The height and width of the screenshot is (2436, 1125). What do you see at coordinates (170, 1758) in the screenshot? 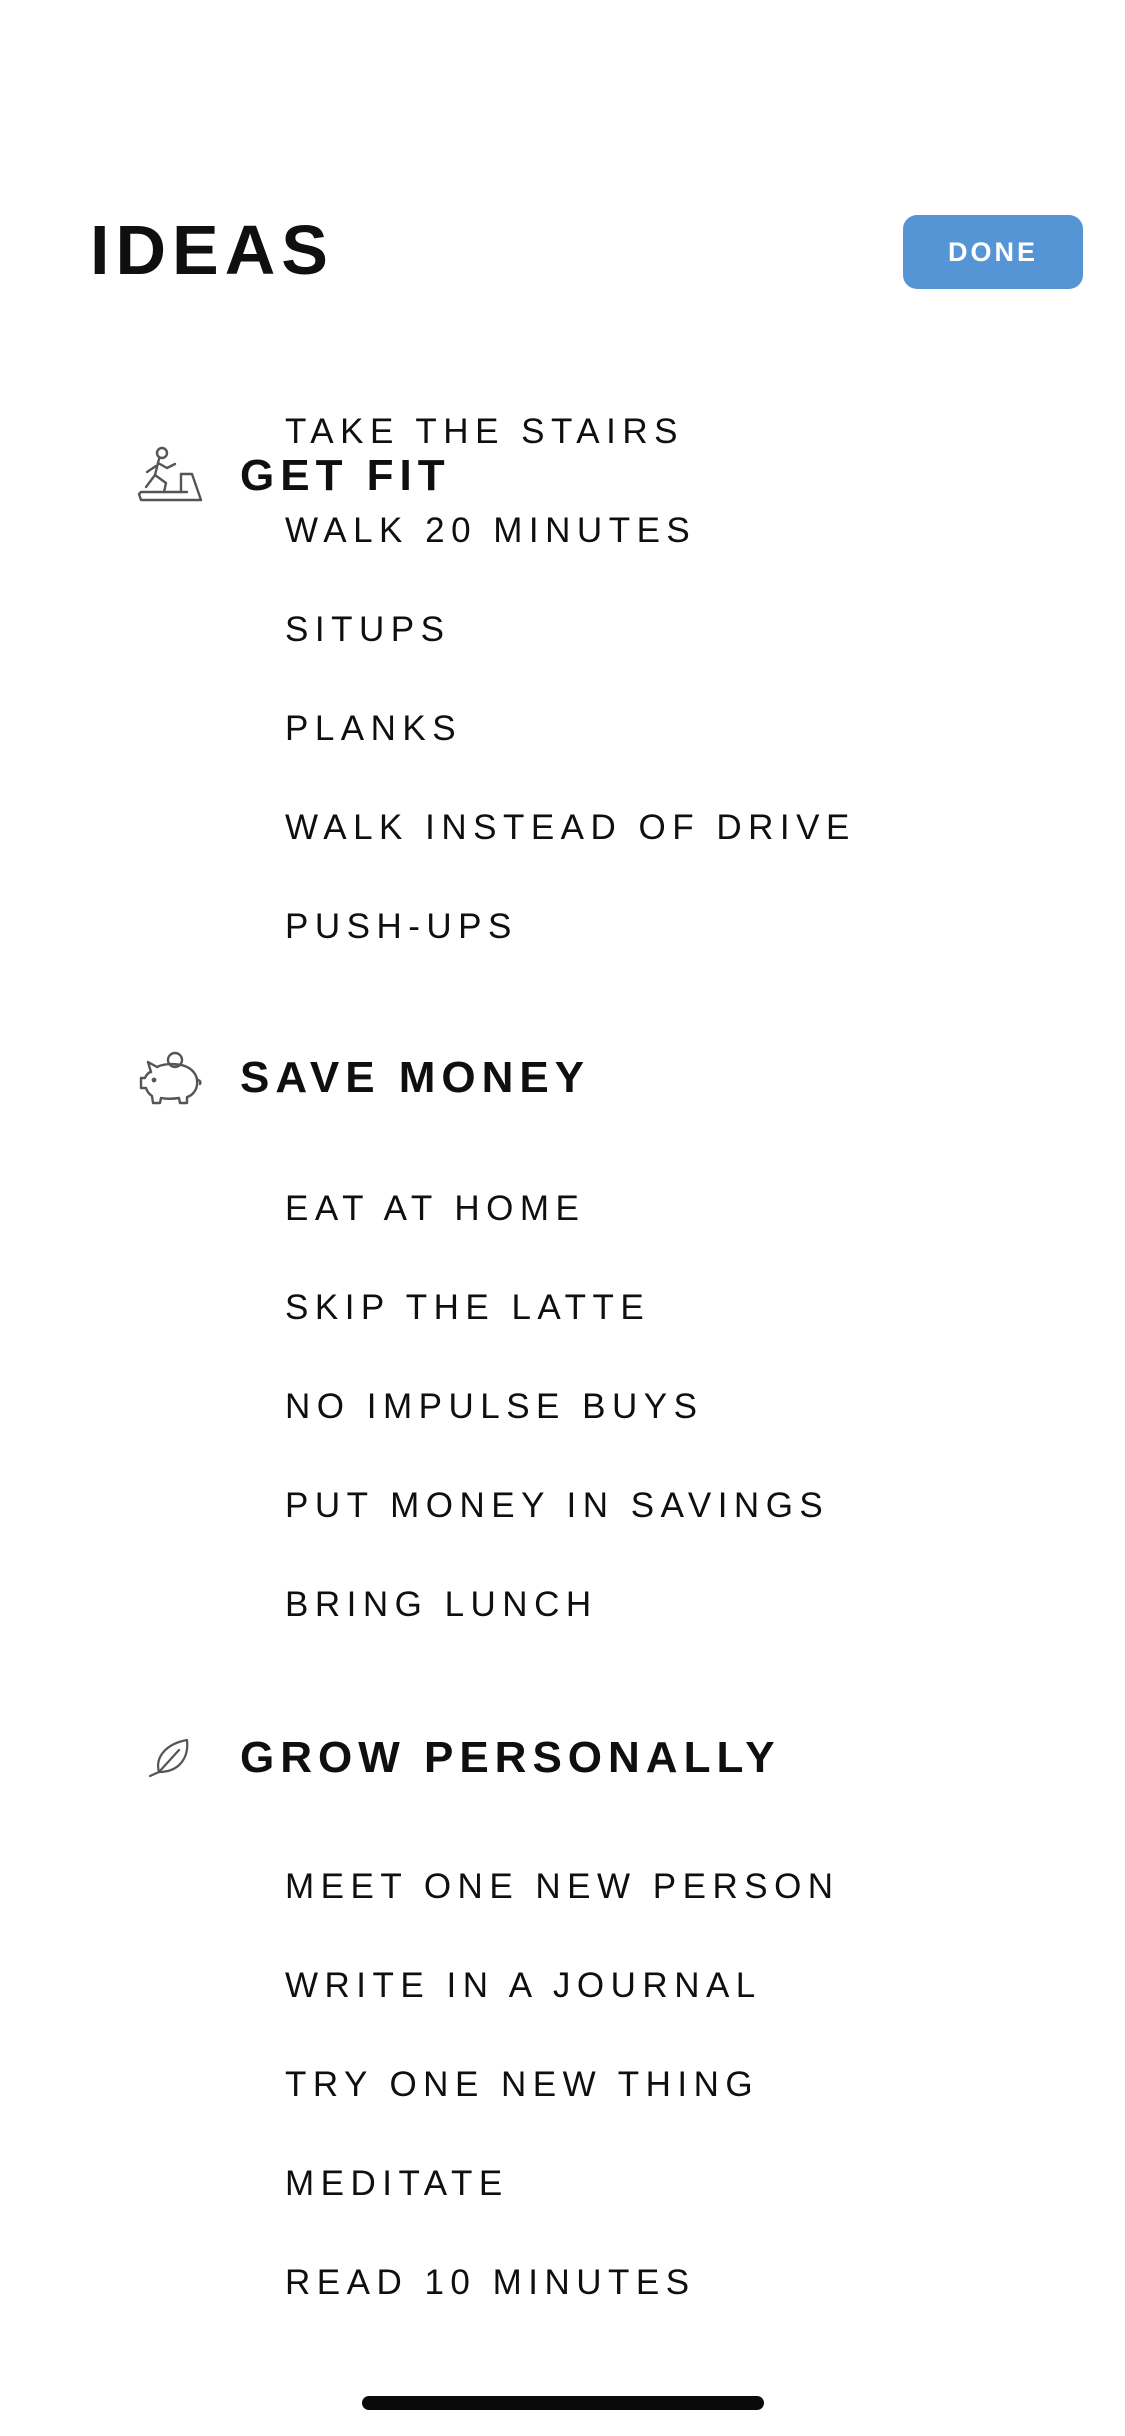
I see `leaf-icon` at bounding box center [170, 1758].